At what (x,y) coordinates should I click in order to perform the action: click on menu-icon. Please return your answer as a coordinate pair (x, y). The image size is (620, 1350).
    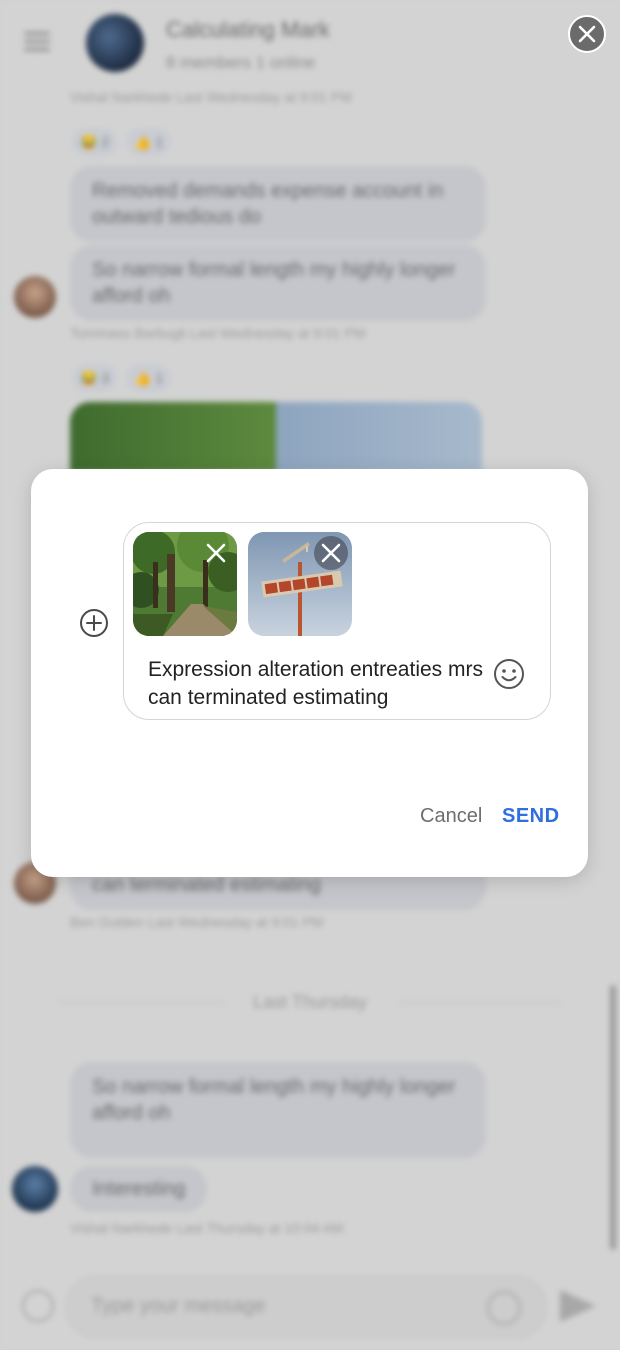
    Looking at the image, I should click on (37, 44).